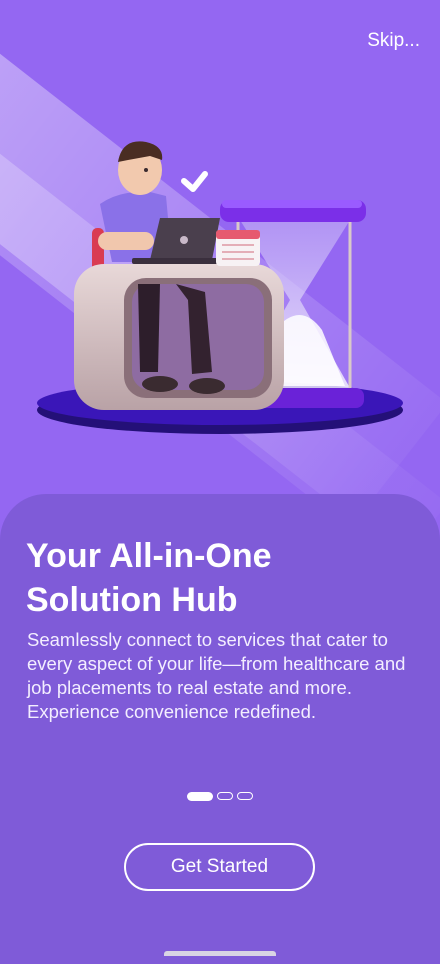 This screenshot has width=440, height=964. Describe the element at coordinates (132, 600) in the screenshot. I see `title-line: Solution Hub` at that location.